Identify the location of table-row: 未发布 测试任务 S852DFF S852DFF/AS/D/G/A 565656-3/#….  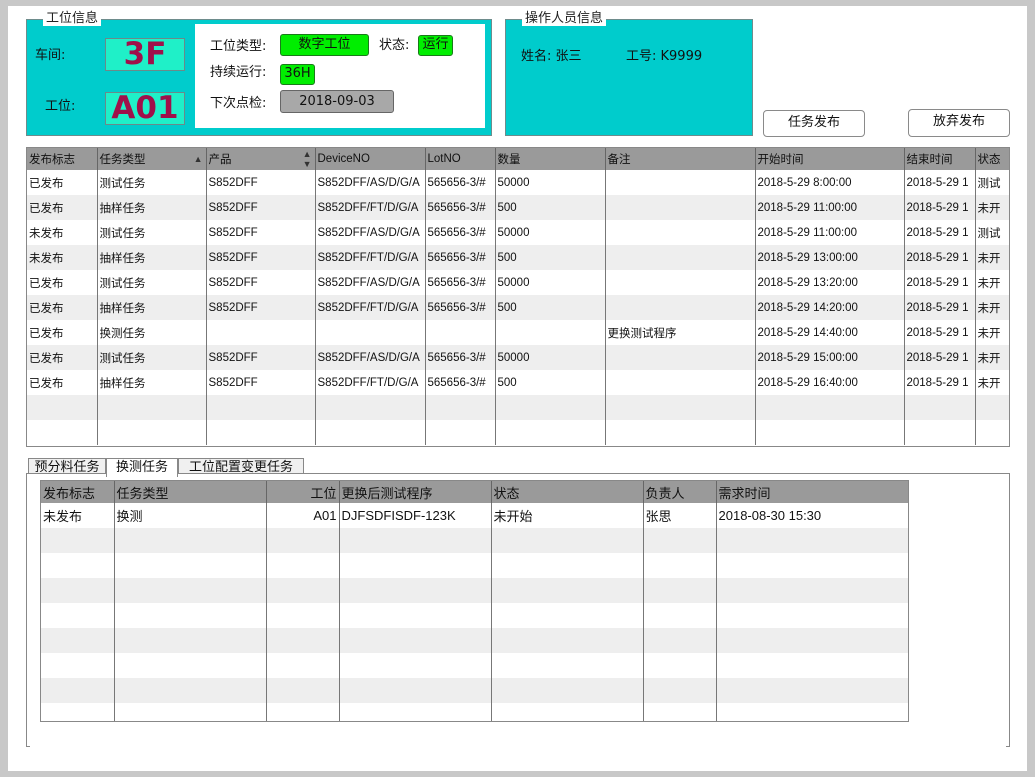
(518, 232).